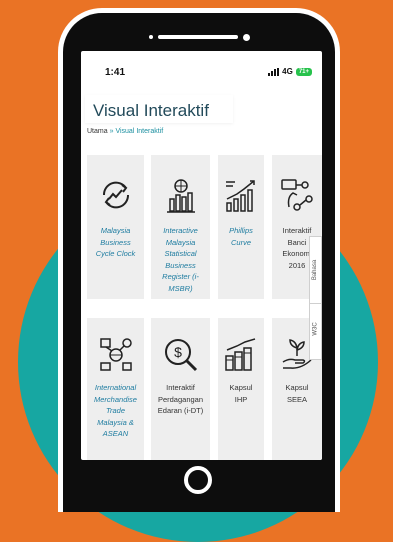 The width and height of the screenshot is (393, 542). I want to click on status-time: 1:41, so click(115, 72).